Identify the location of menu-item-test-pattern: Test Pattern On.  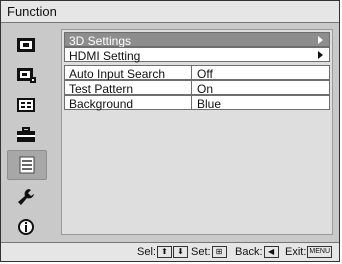
(197, 88).